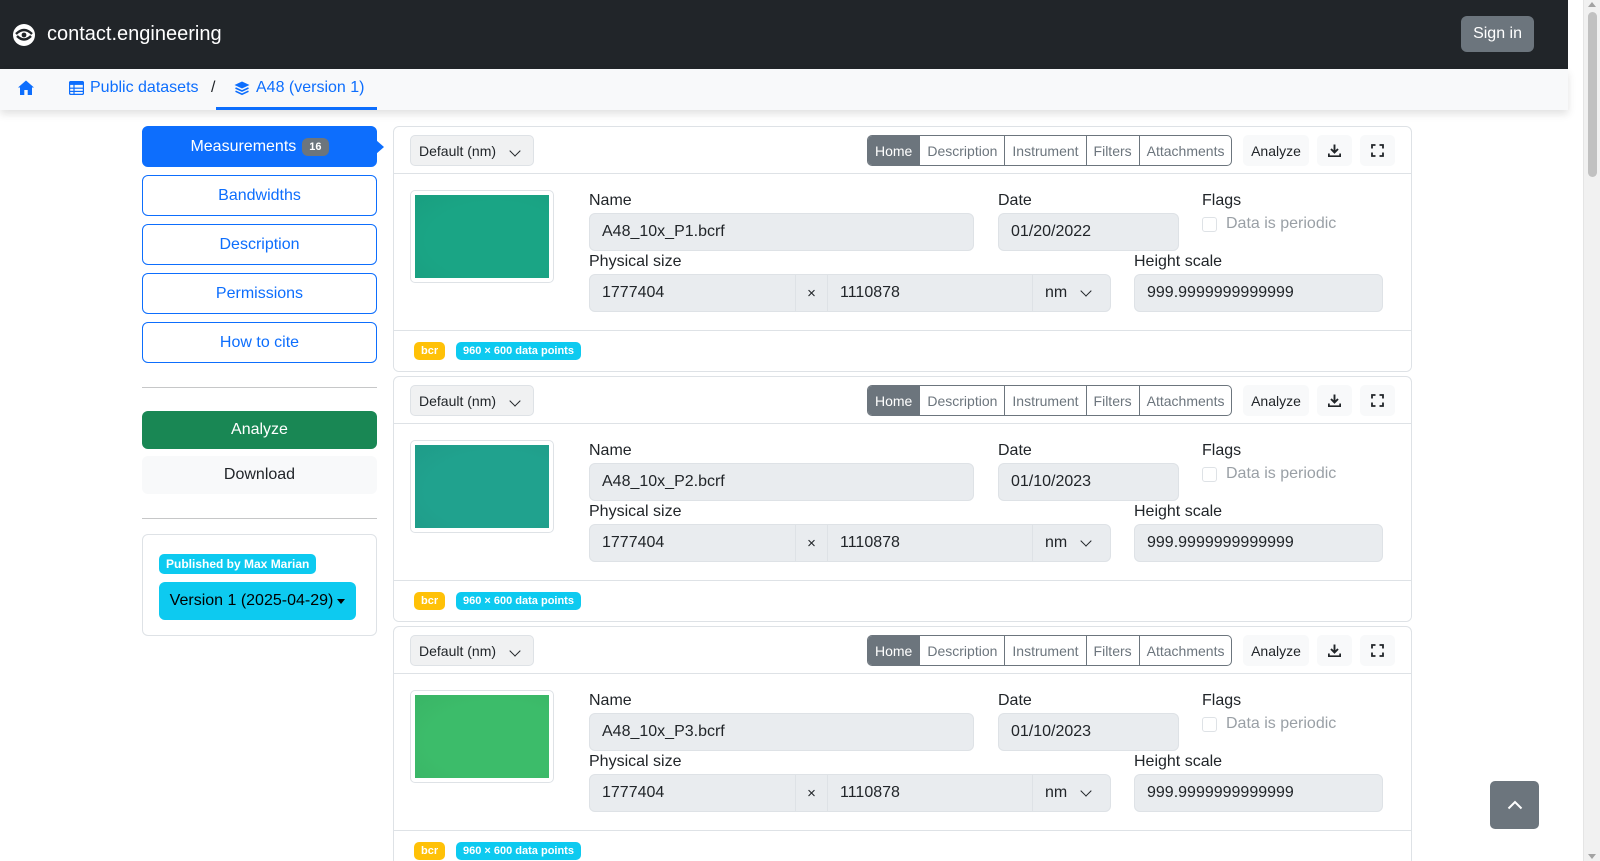 This screenshot has height=861, width=1600. I want to click on breadcrumb-public-datasets: Public datasets, so click(134, 88).